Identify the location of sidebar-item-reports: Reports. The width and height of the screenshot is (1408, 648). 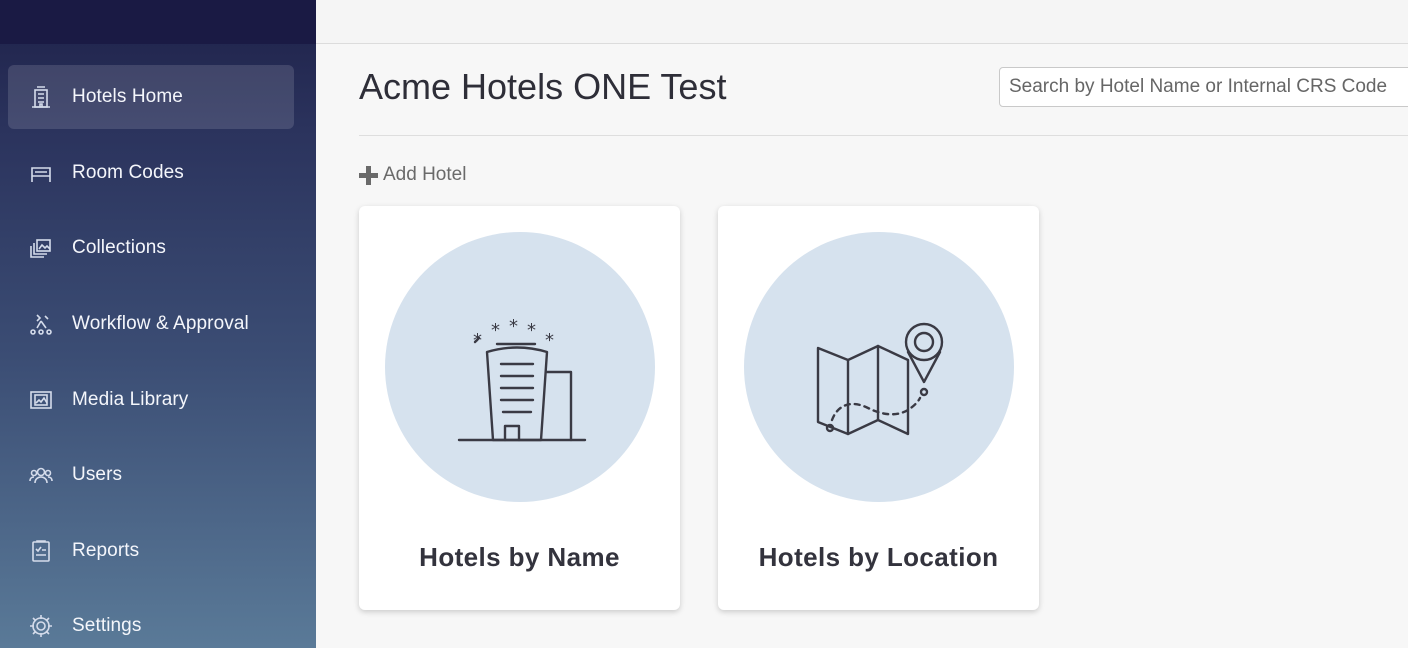
(151, 551).